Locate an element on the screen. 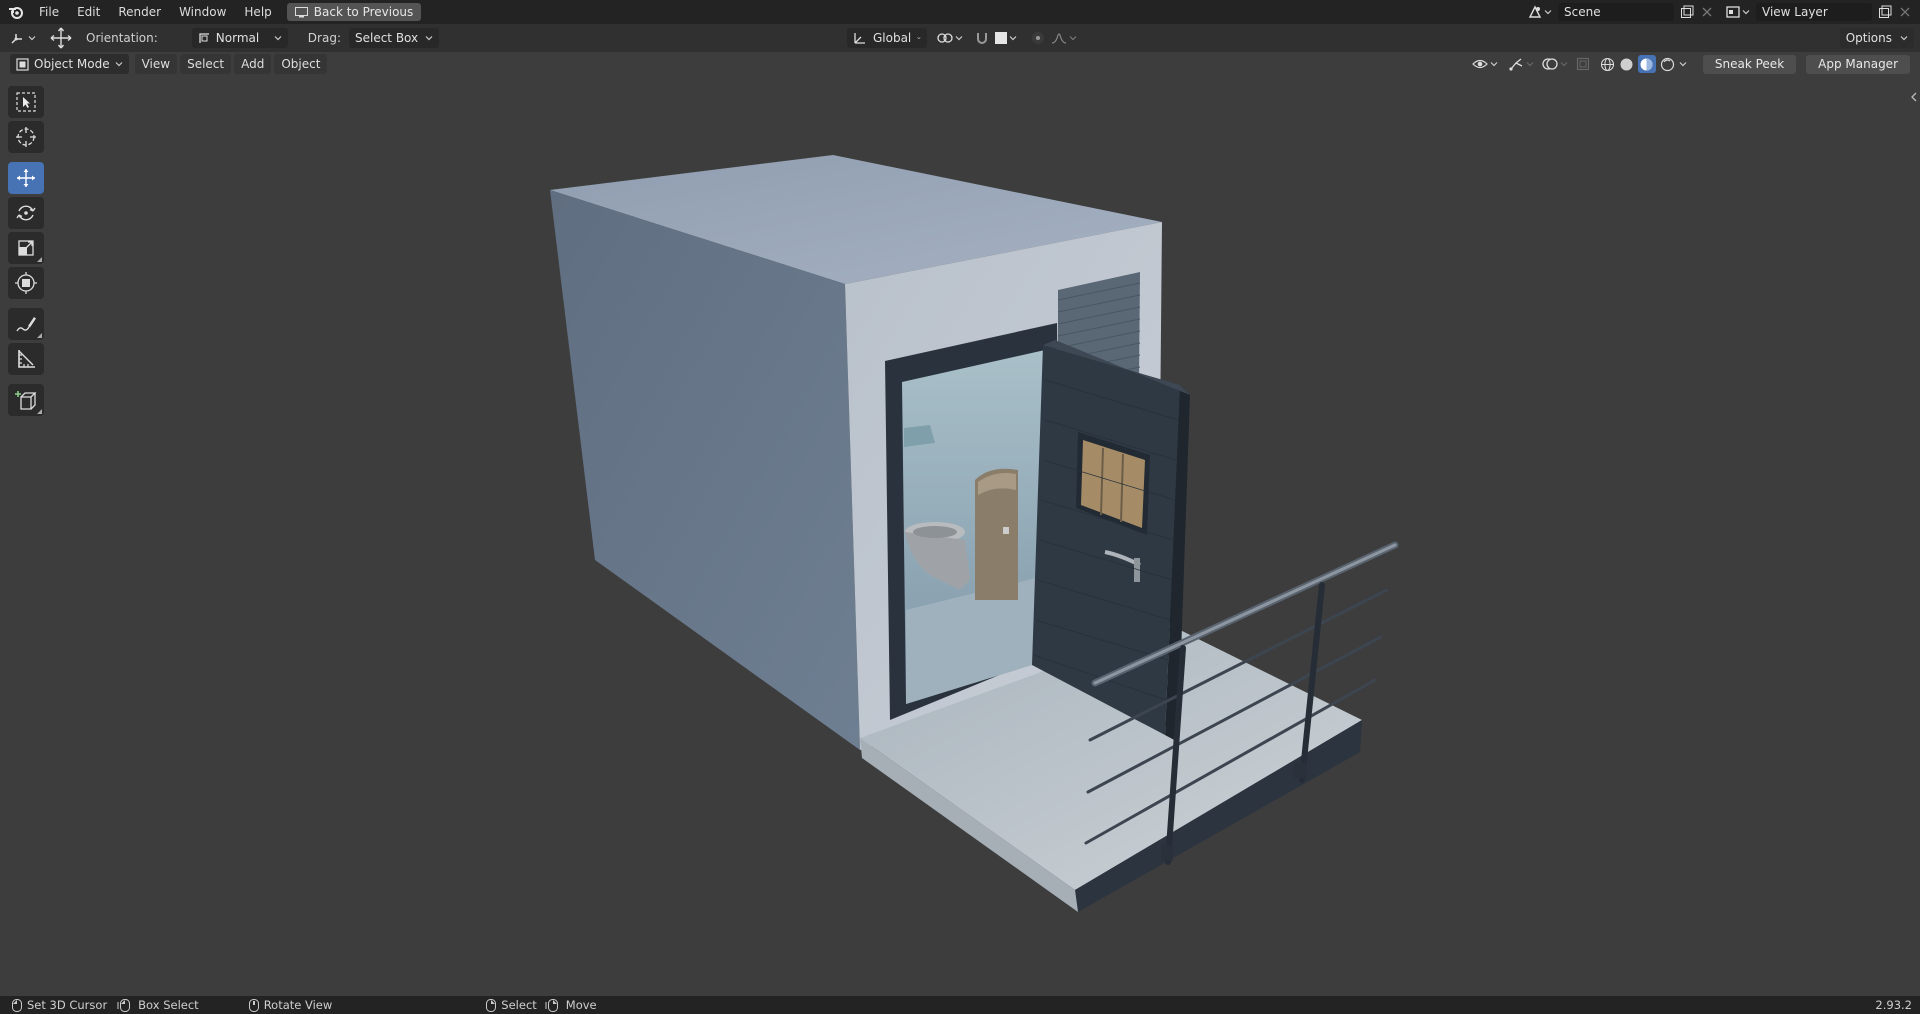 This screenshot has width=1920, height=1014. transform-tool is located at coordinates (26, 283).